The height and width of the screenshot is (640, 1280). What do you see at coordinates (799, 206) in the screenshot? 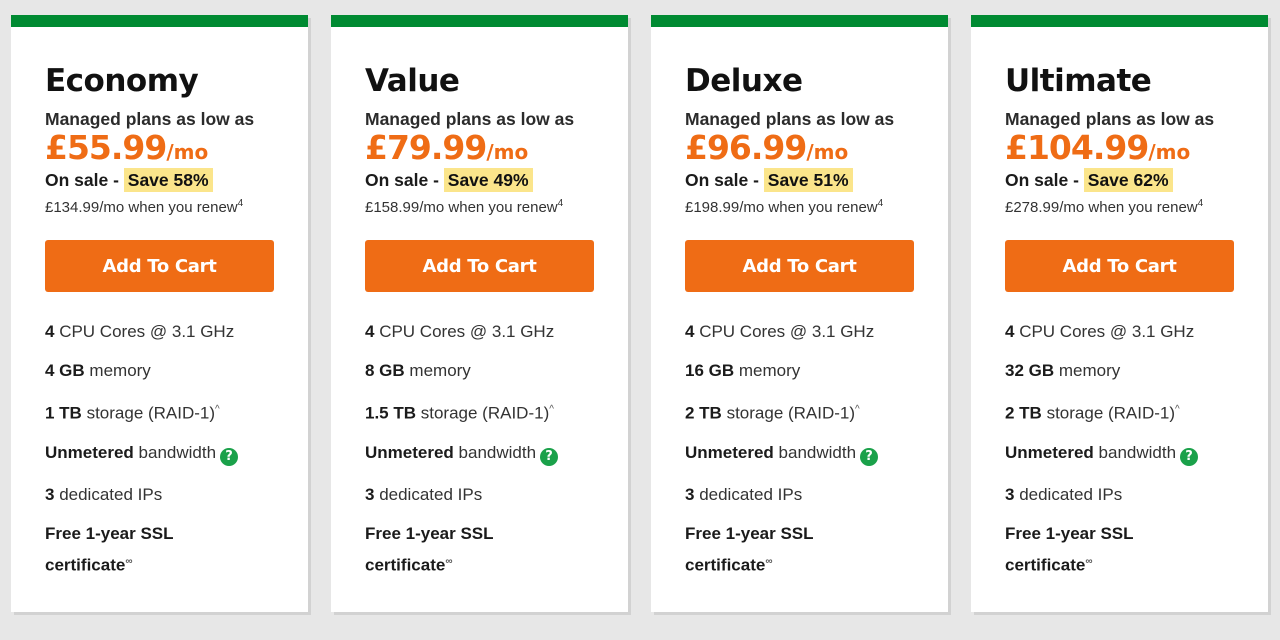
I see `renew-price: £198.99/mo when you renew4` at bounding box center [799, 206].